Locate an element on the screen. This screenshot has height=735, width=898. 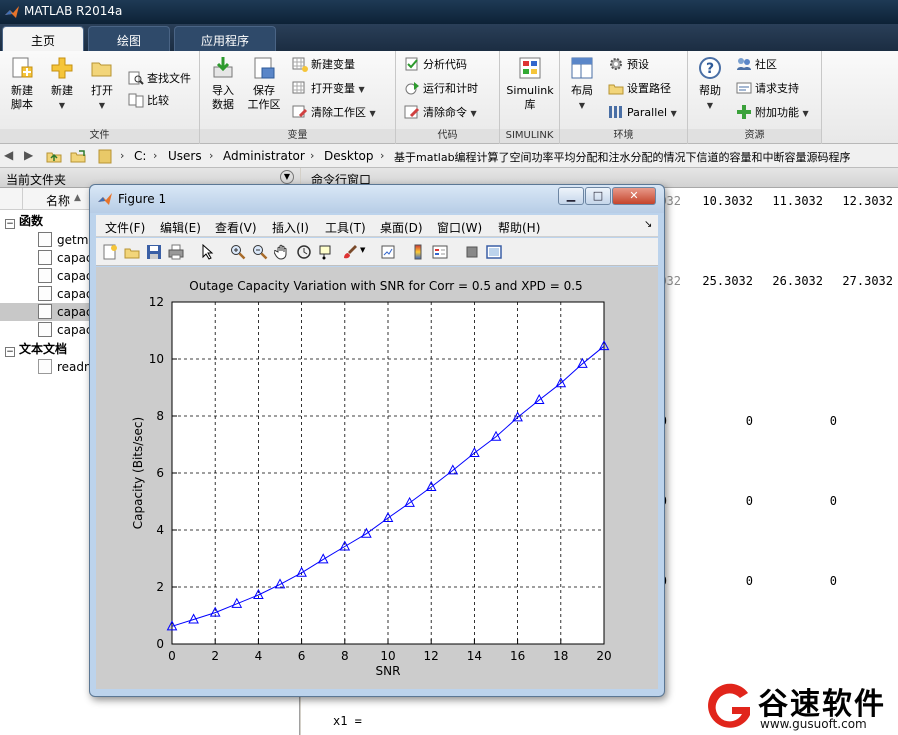
minimize-button: ▁ is located at coordinates (571, 196).